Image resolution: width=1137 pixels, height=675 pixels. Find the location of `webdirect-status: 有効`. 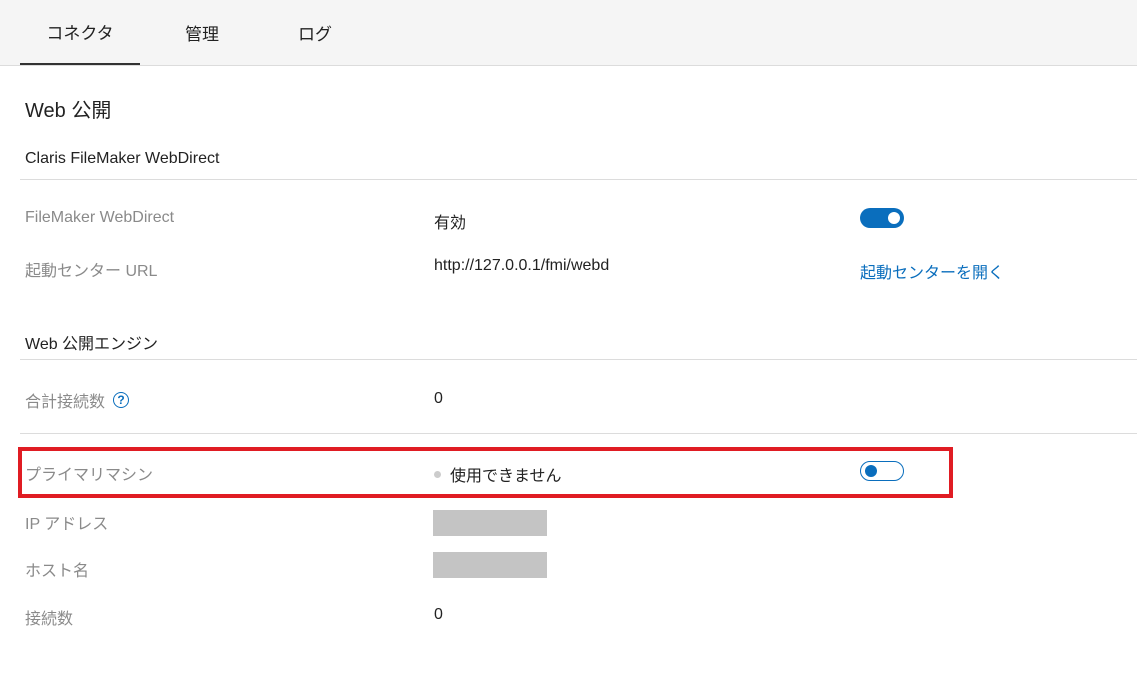

webdirect-status: 有効 is located at coordinates (450, 223).